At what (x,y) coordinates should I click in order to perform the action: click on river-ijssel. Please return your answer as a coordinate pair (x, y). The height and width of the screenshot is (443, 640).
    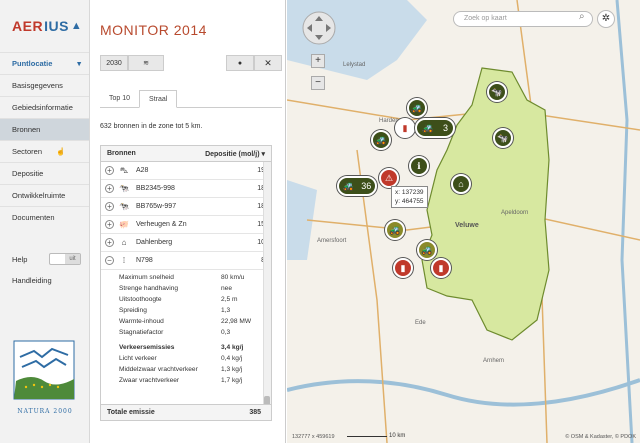
    Looking at the image, I should click on (624, 221).